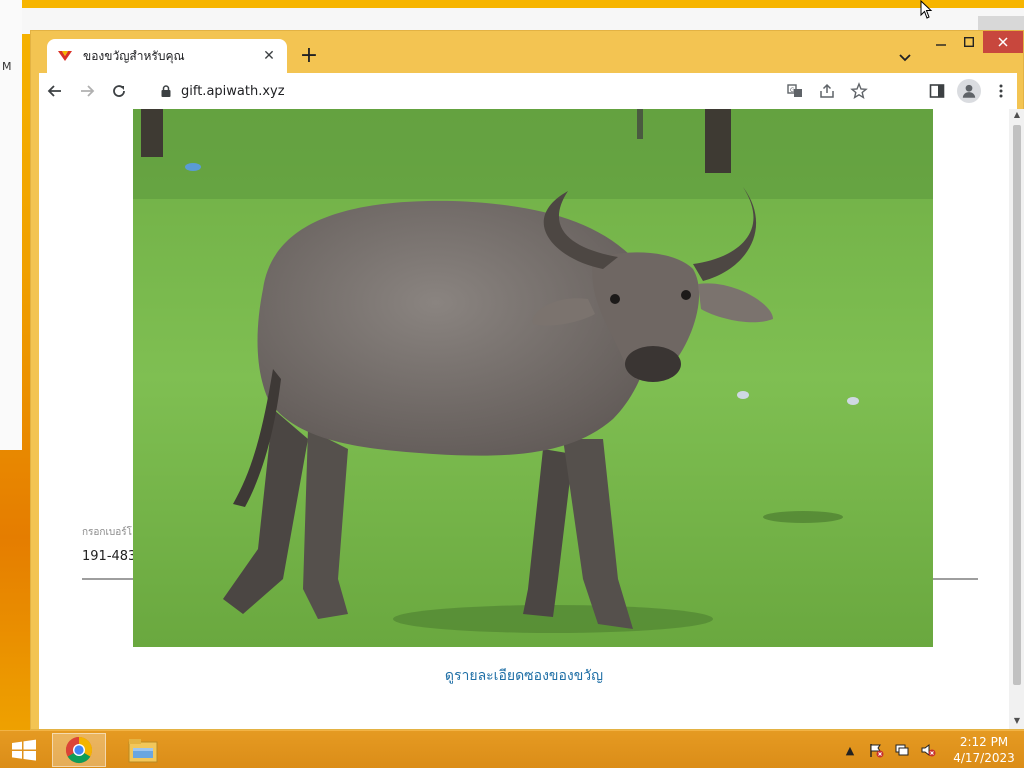  I want to click on tab-search-chevron-icon, so click(905, 57).